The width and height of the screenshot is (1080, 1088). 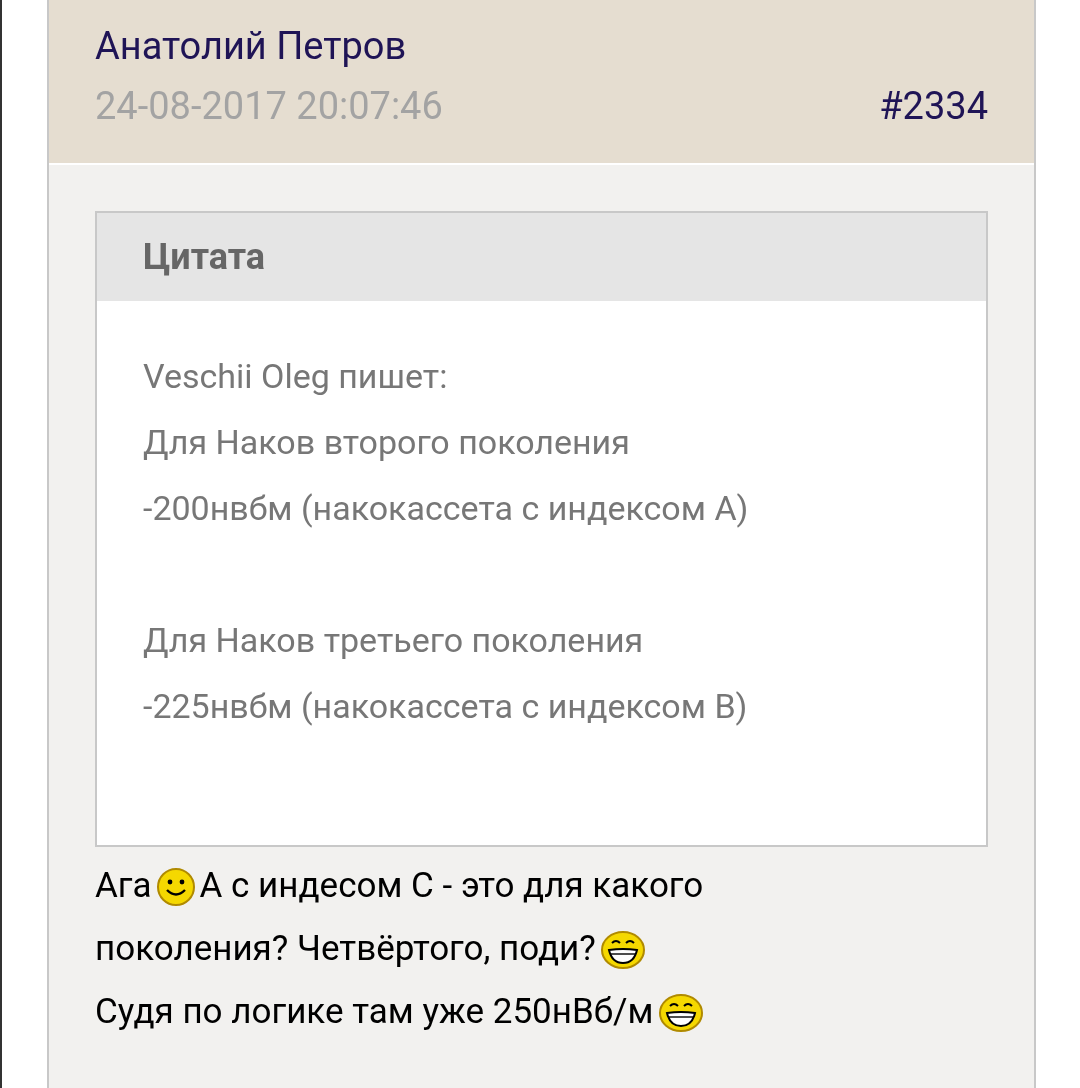 What do you see at coordinates (933, 106) in the screenshot?
I see `post-number: #2334` at bounding box center [933, 106].